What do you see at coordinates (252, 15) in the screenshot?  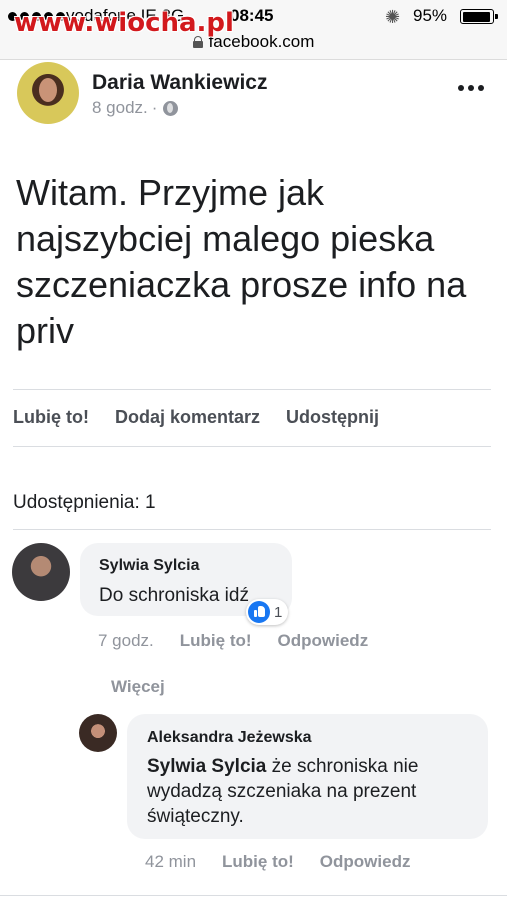 I see `clock: 08:45` at bounding box center [252, 15].